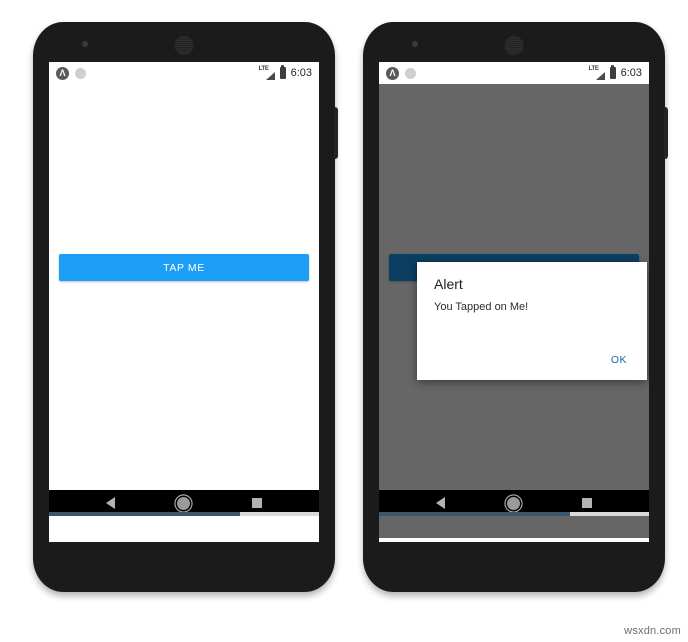 The height and width of the screenshot is (642, 688). Describe the element at coordinates (481, 307) in the screenshot. I see `alert-dialog-message: You Tapped on Me!` at that location.